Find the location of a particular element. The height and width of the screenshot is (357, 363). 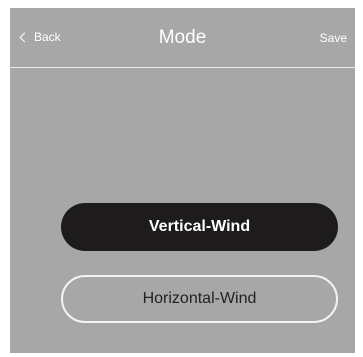

page-title: Mode is located at coordinates (182, 37).